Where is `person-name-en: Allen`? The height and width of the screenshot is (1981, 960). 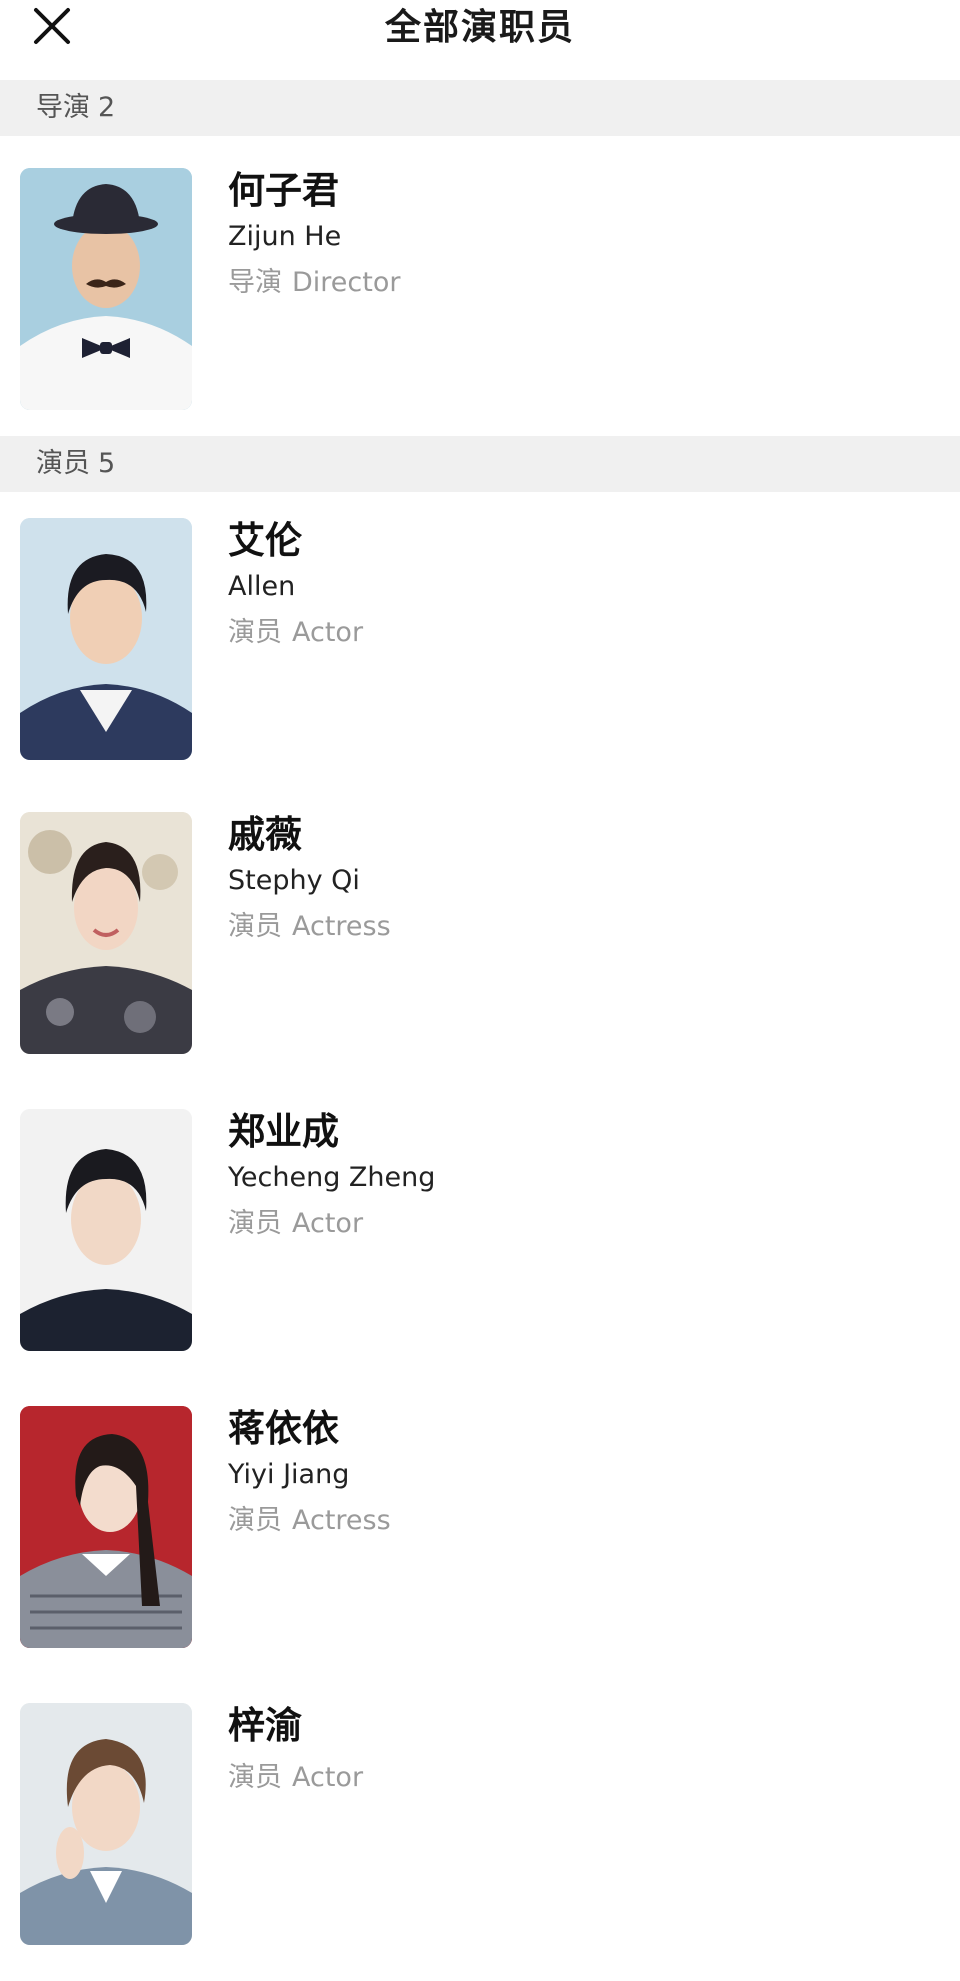
person-name-en: Allen is located at coordinates (262, 586).